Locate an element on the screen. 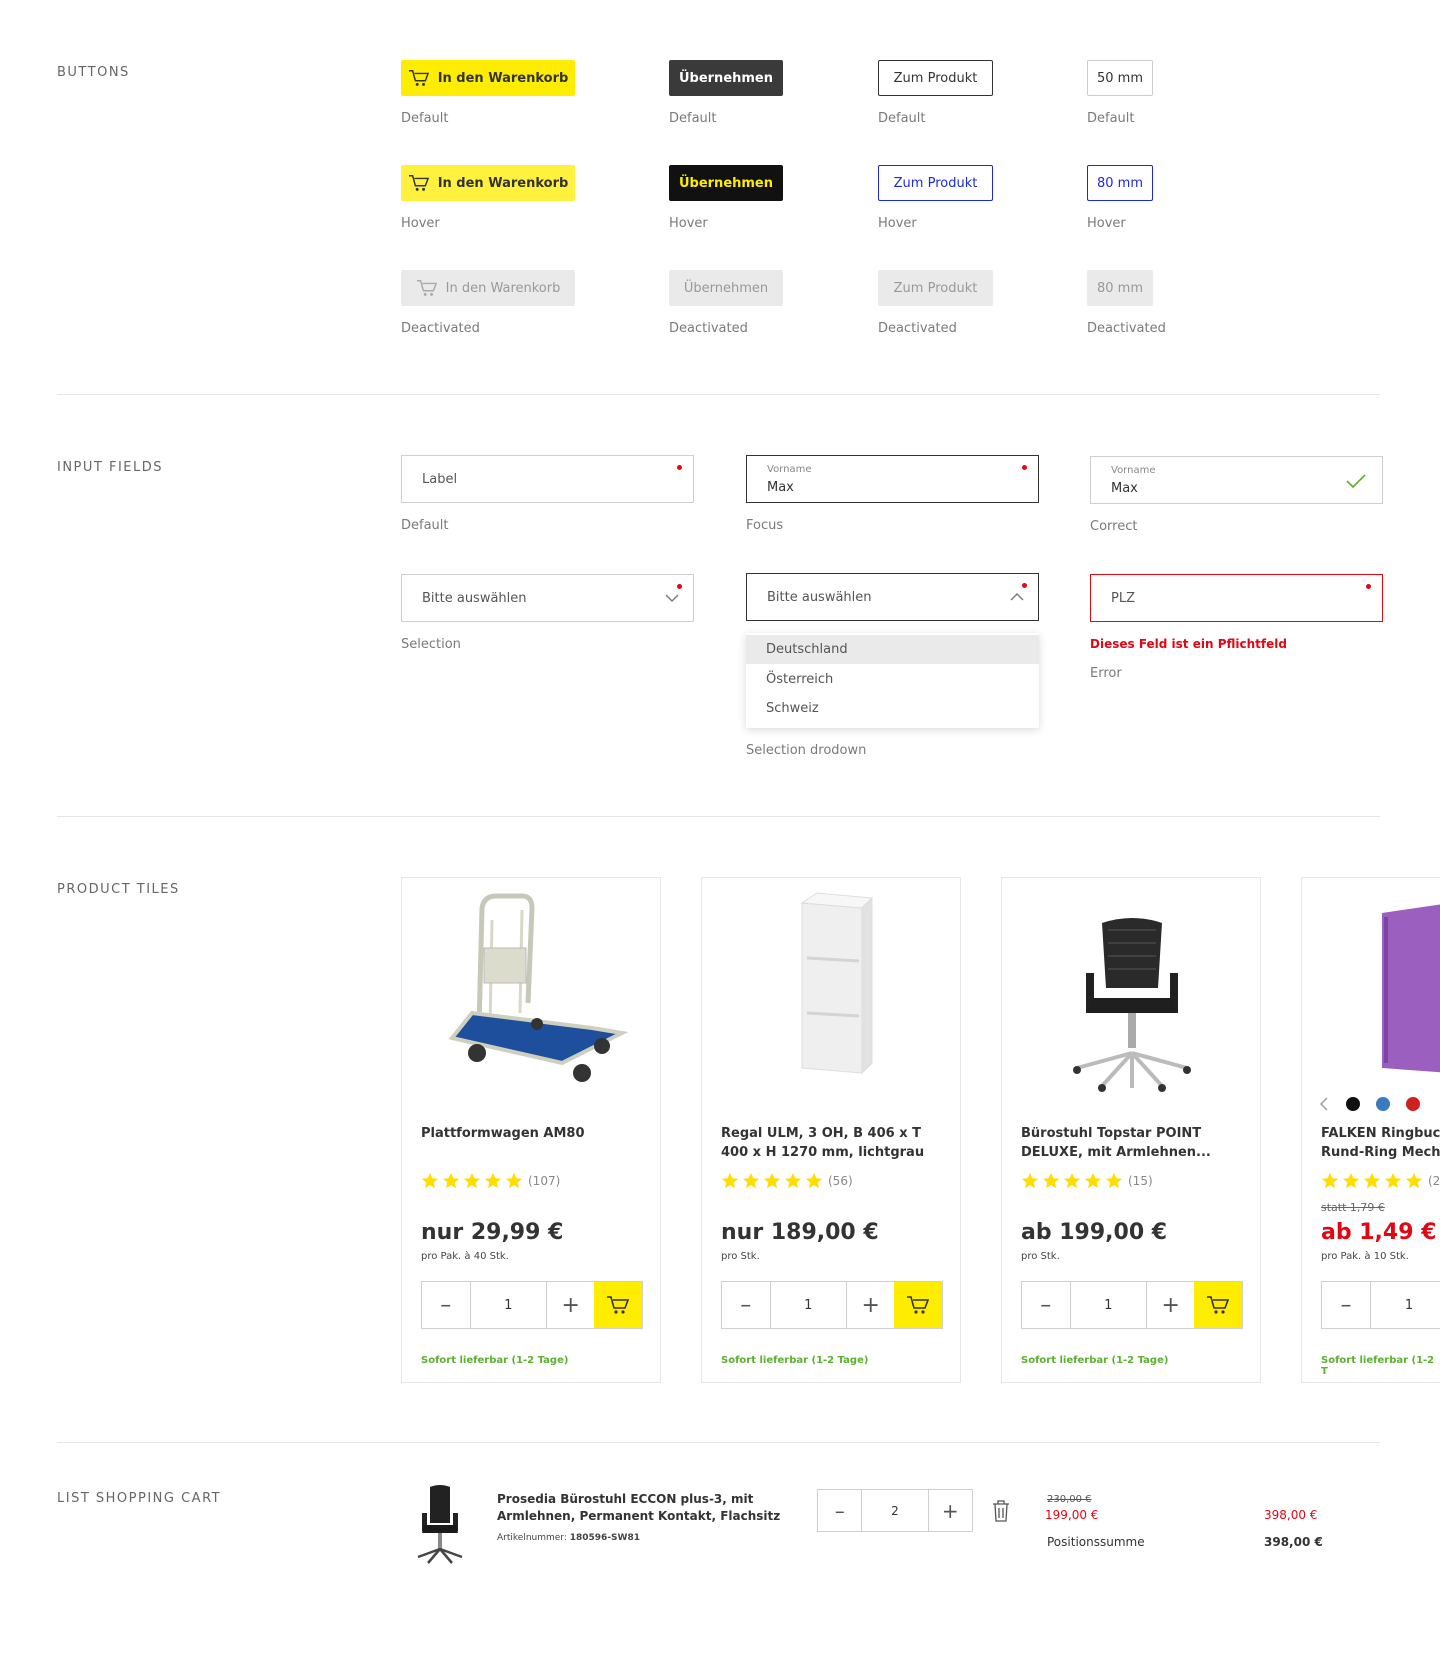 This screenshot has height=1661, width=1440. country-select: Bitte auswählen is located at coordinates (547, 598).